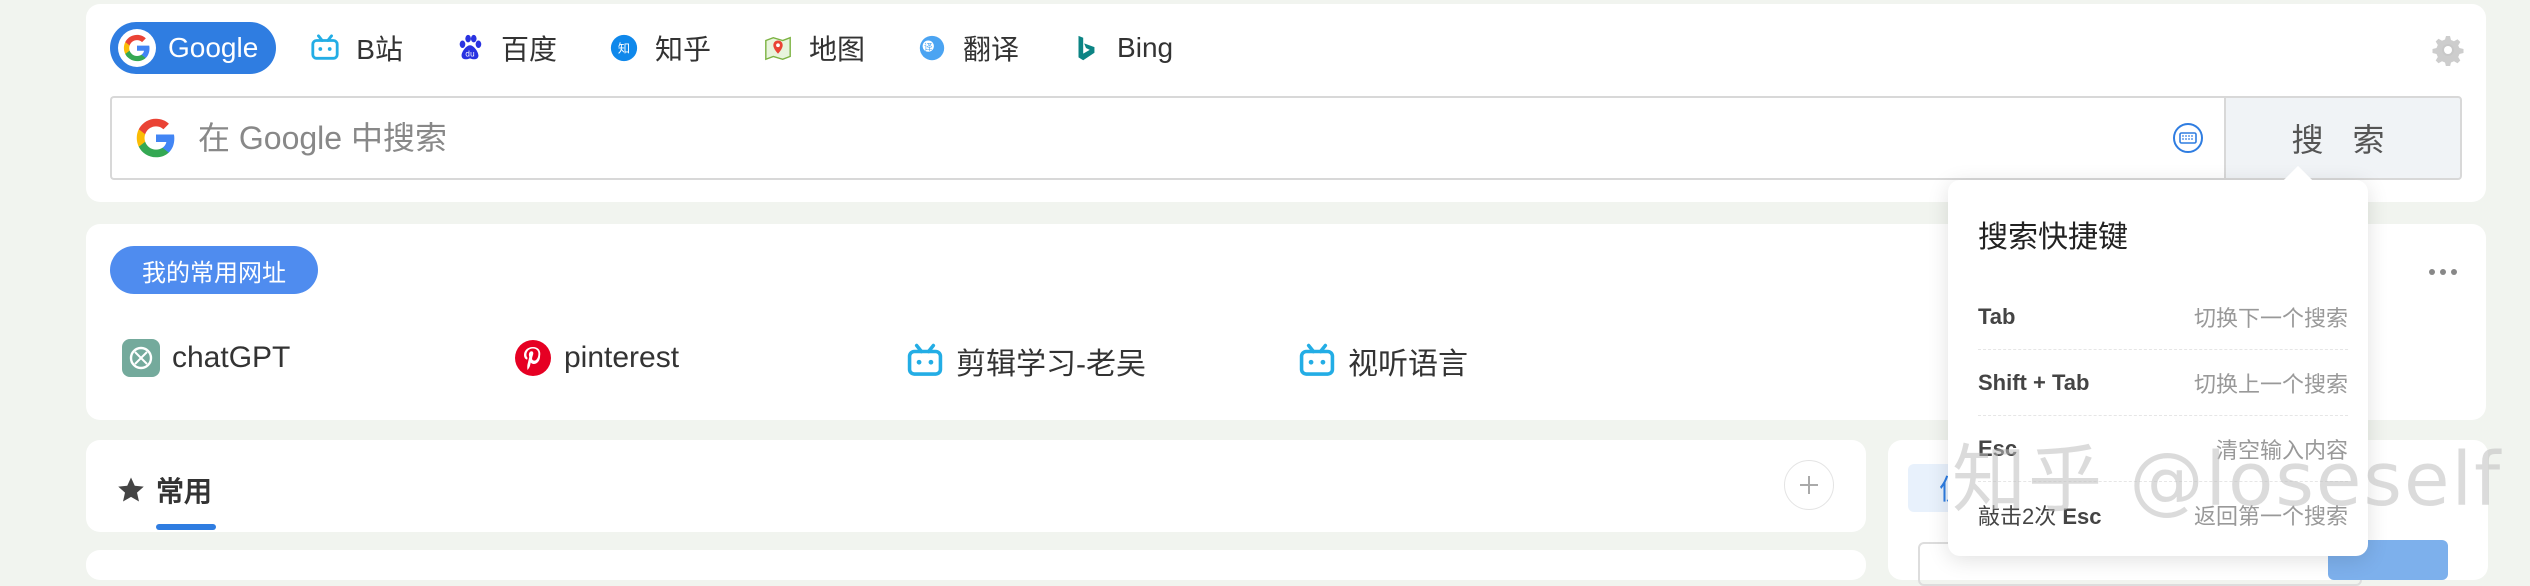  What do you see at coordinates (214, 270) in the screenshot?
I see `favorites-tag: 我的常用网址` at bounding box center [214, 270].